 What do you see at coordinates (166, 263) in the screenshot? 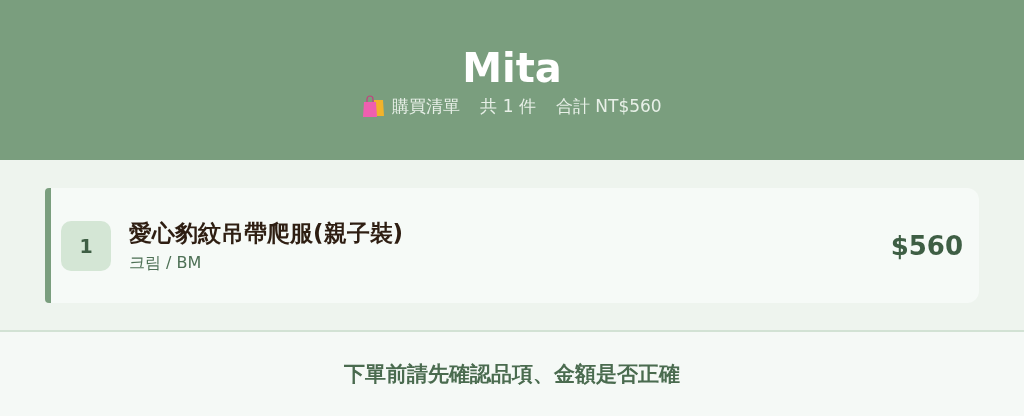
I see `item-variant: 크림 / BM` at bounding box center [166, 263].